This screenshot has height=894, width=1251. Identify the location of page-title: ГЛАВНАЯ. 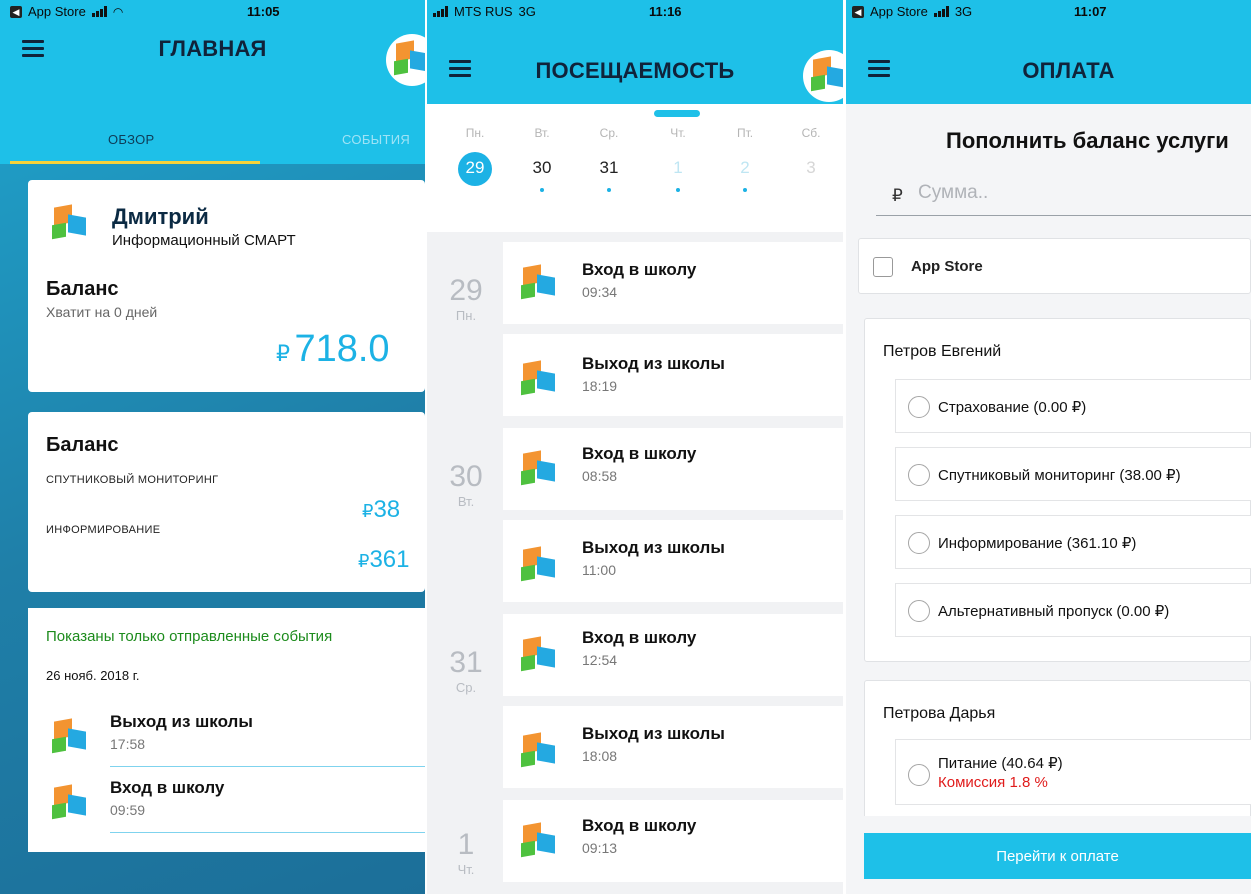
(212, 48).